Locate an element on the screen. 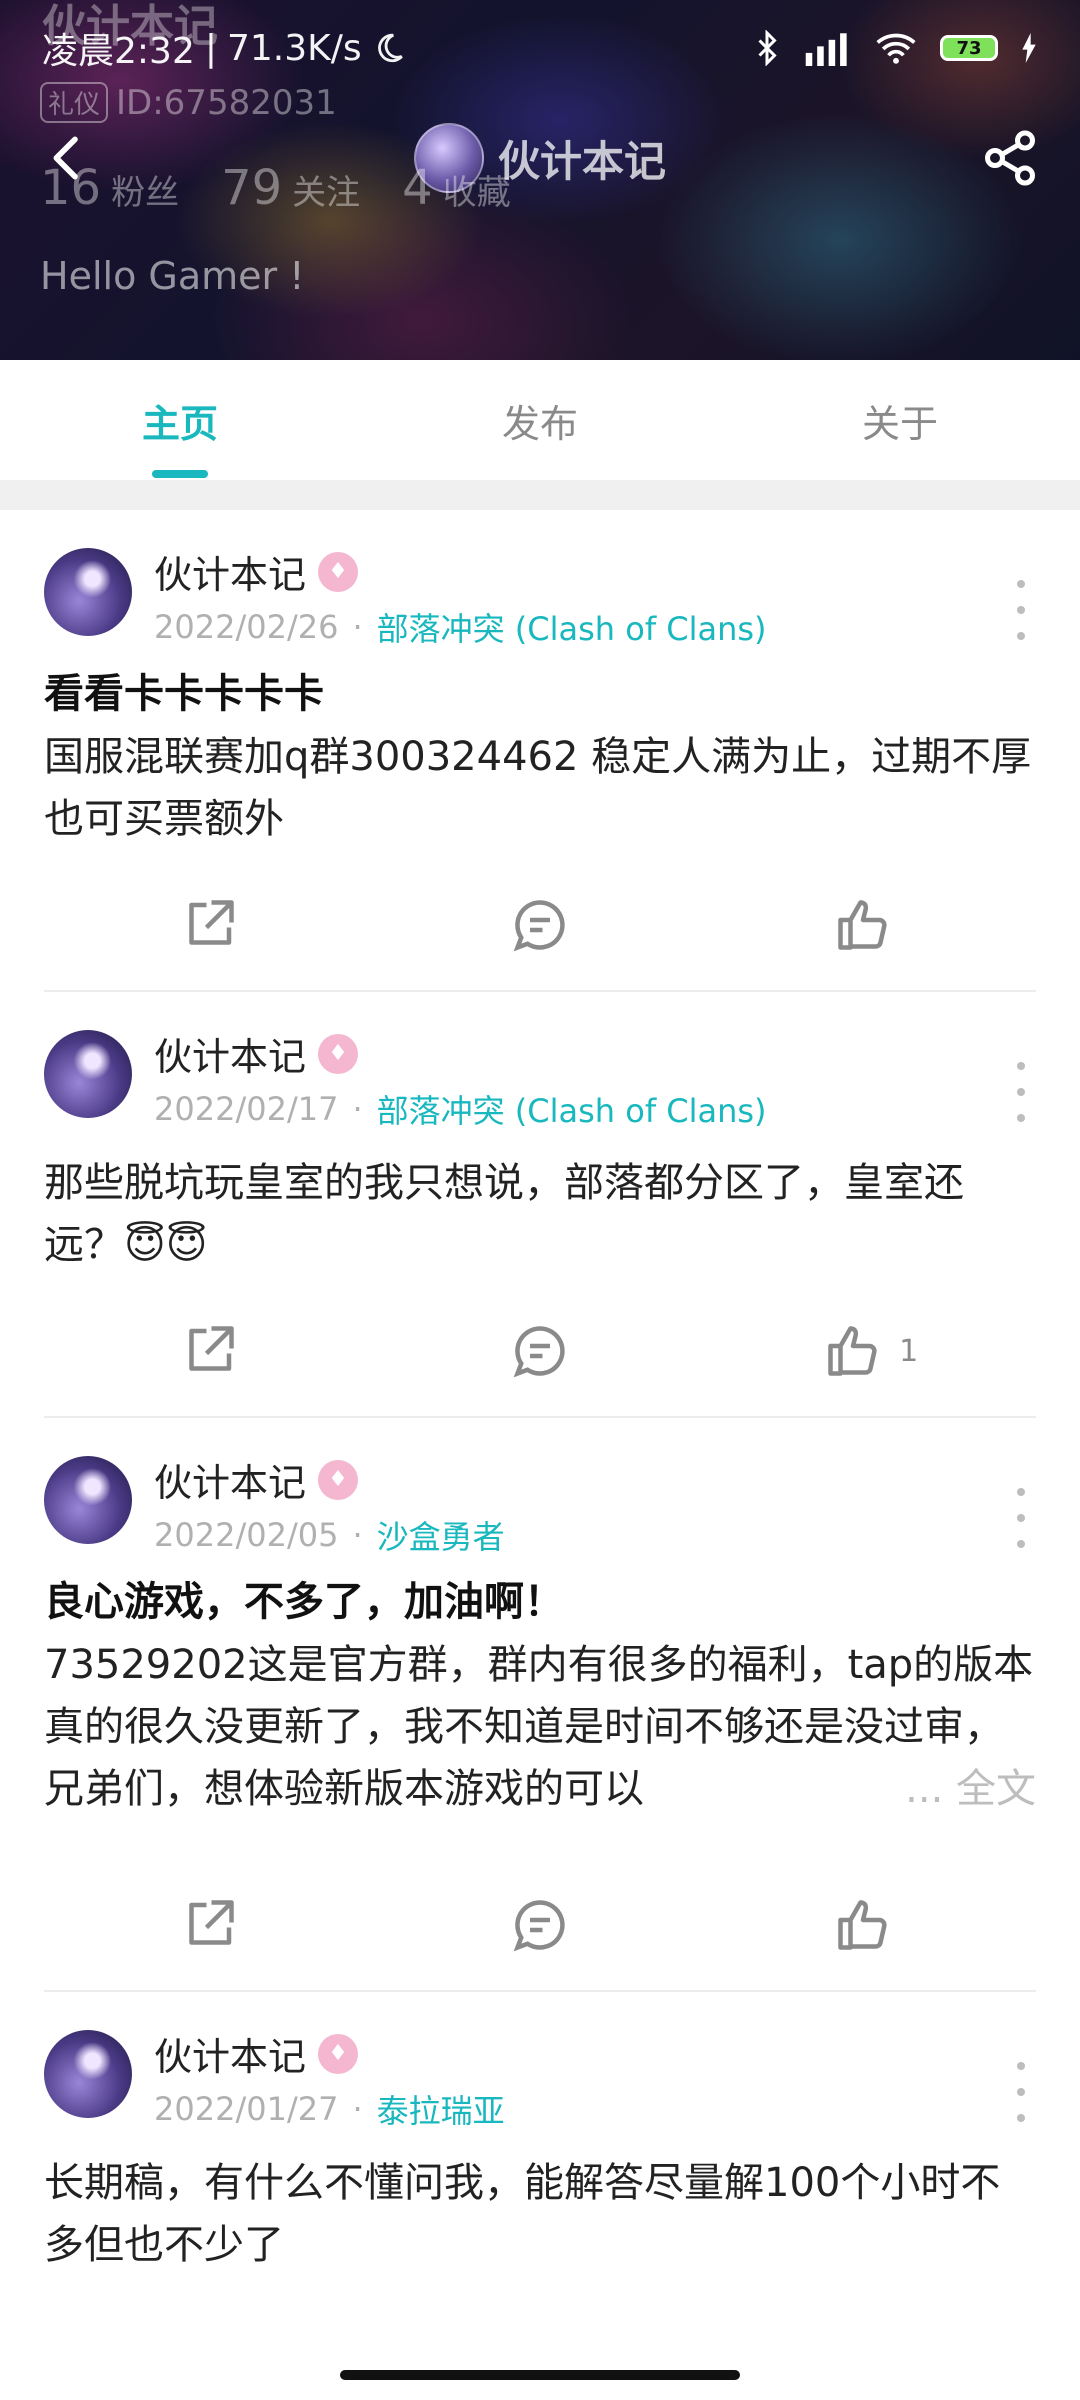  post-actions: 1 is located at coordinates (540, 1351).